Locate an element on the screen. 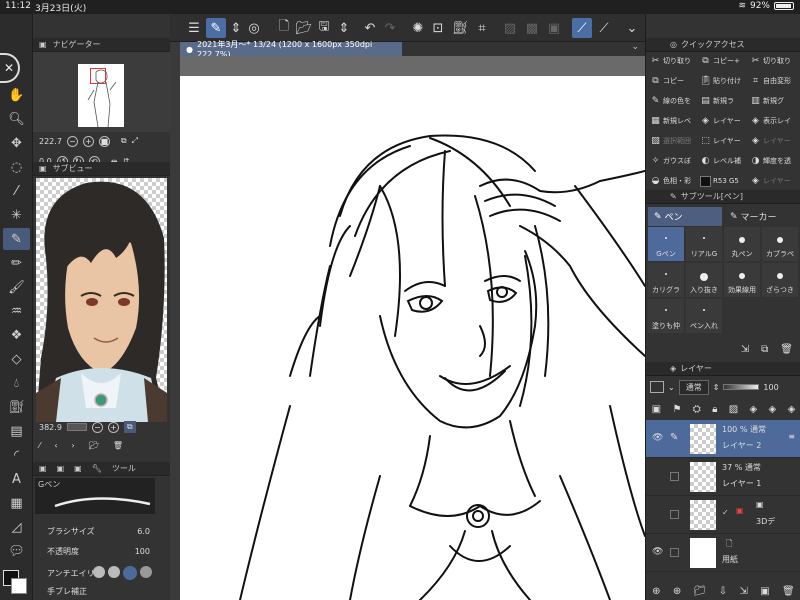 Image resolution: width=800 pixels, height=600 pixels. subview-next-icon: › is located at coordinates (73, 445).